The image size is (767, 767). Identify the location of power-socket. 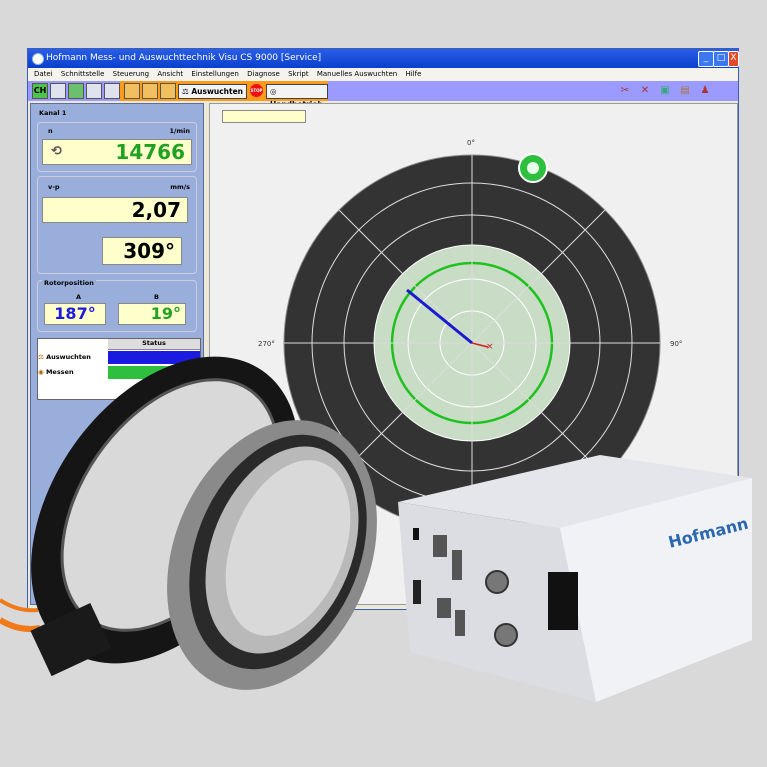
(563, 601).